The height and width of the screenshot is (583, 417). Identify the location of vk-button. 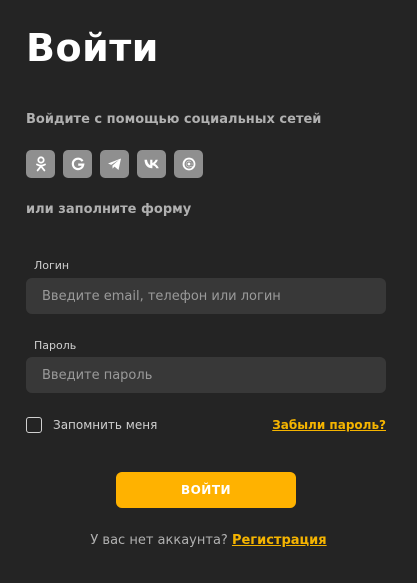
(151, 164).